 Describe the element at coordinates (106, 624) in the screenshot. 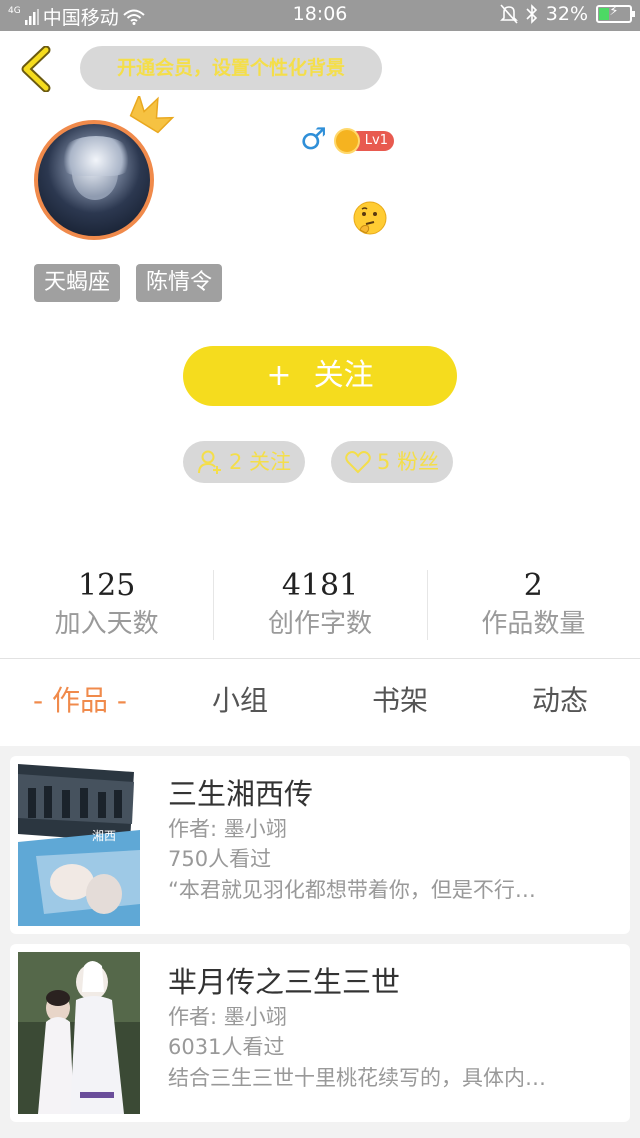

I see `stat-label: 加入天数` at that location.